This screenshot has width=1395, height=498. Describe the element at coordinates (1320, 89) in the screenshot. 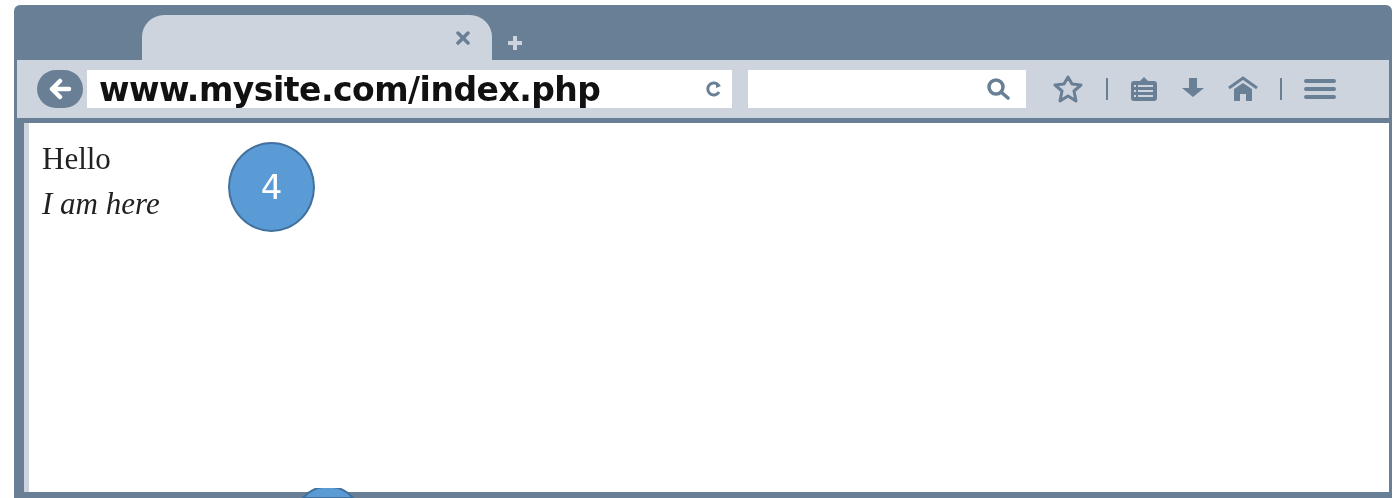

I see `menu-icon` at that location.